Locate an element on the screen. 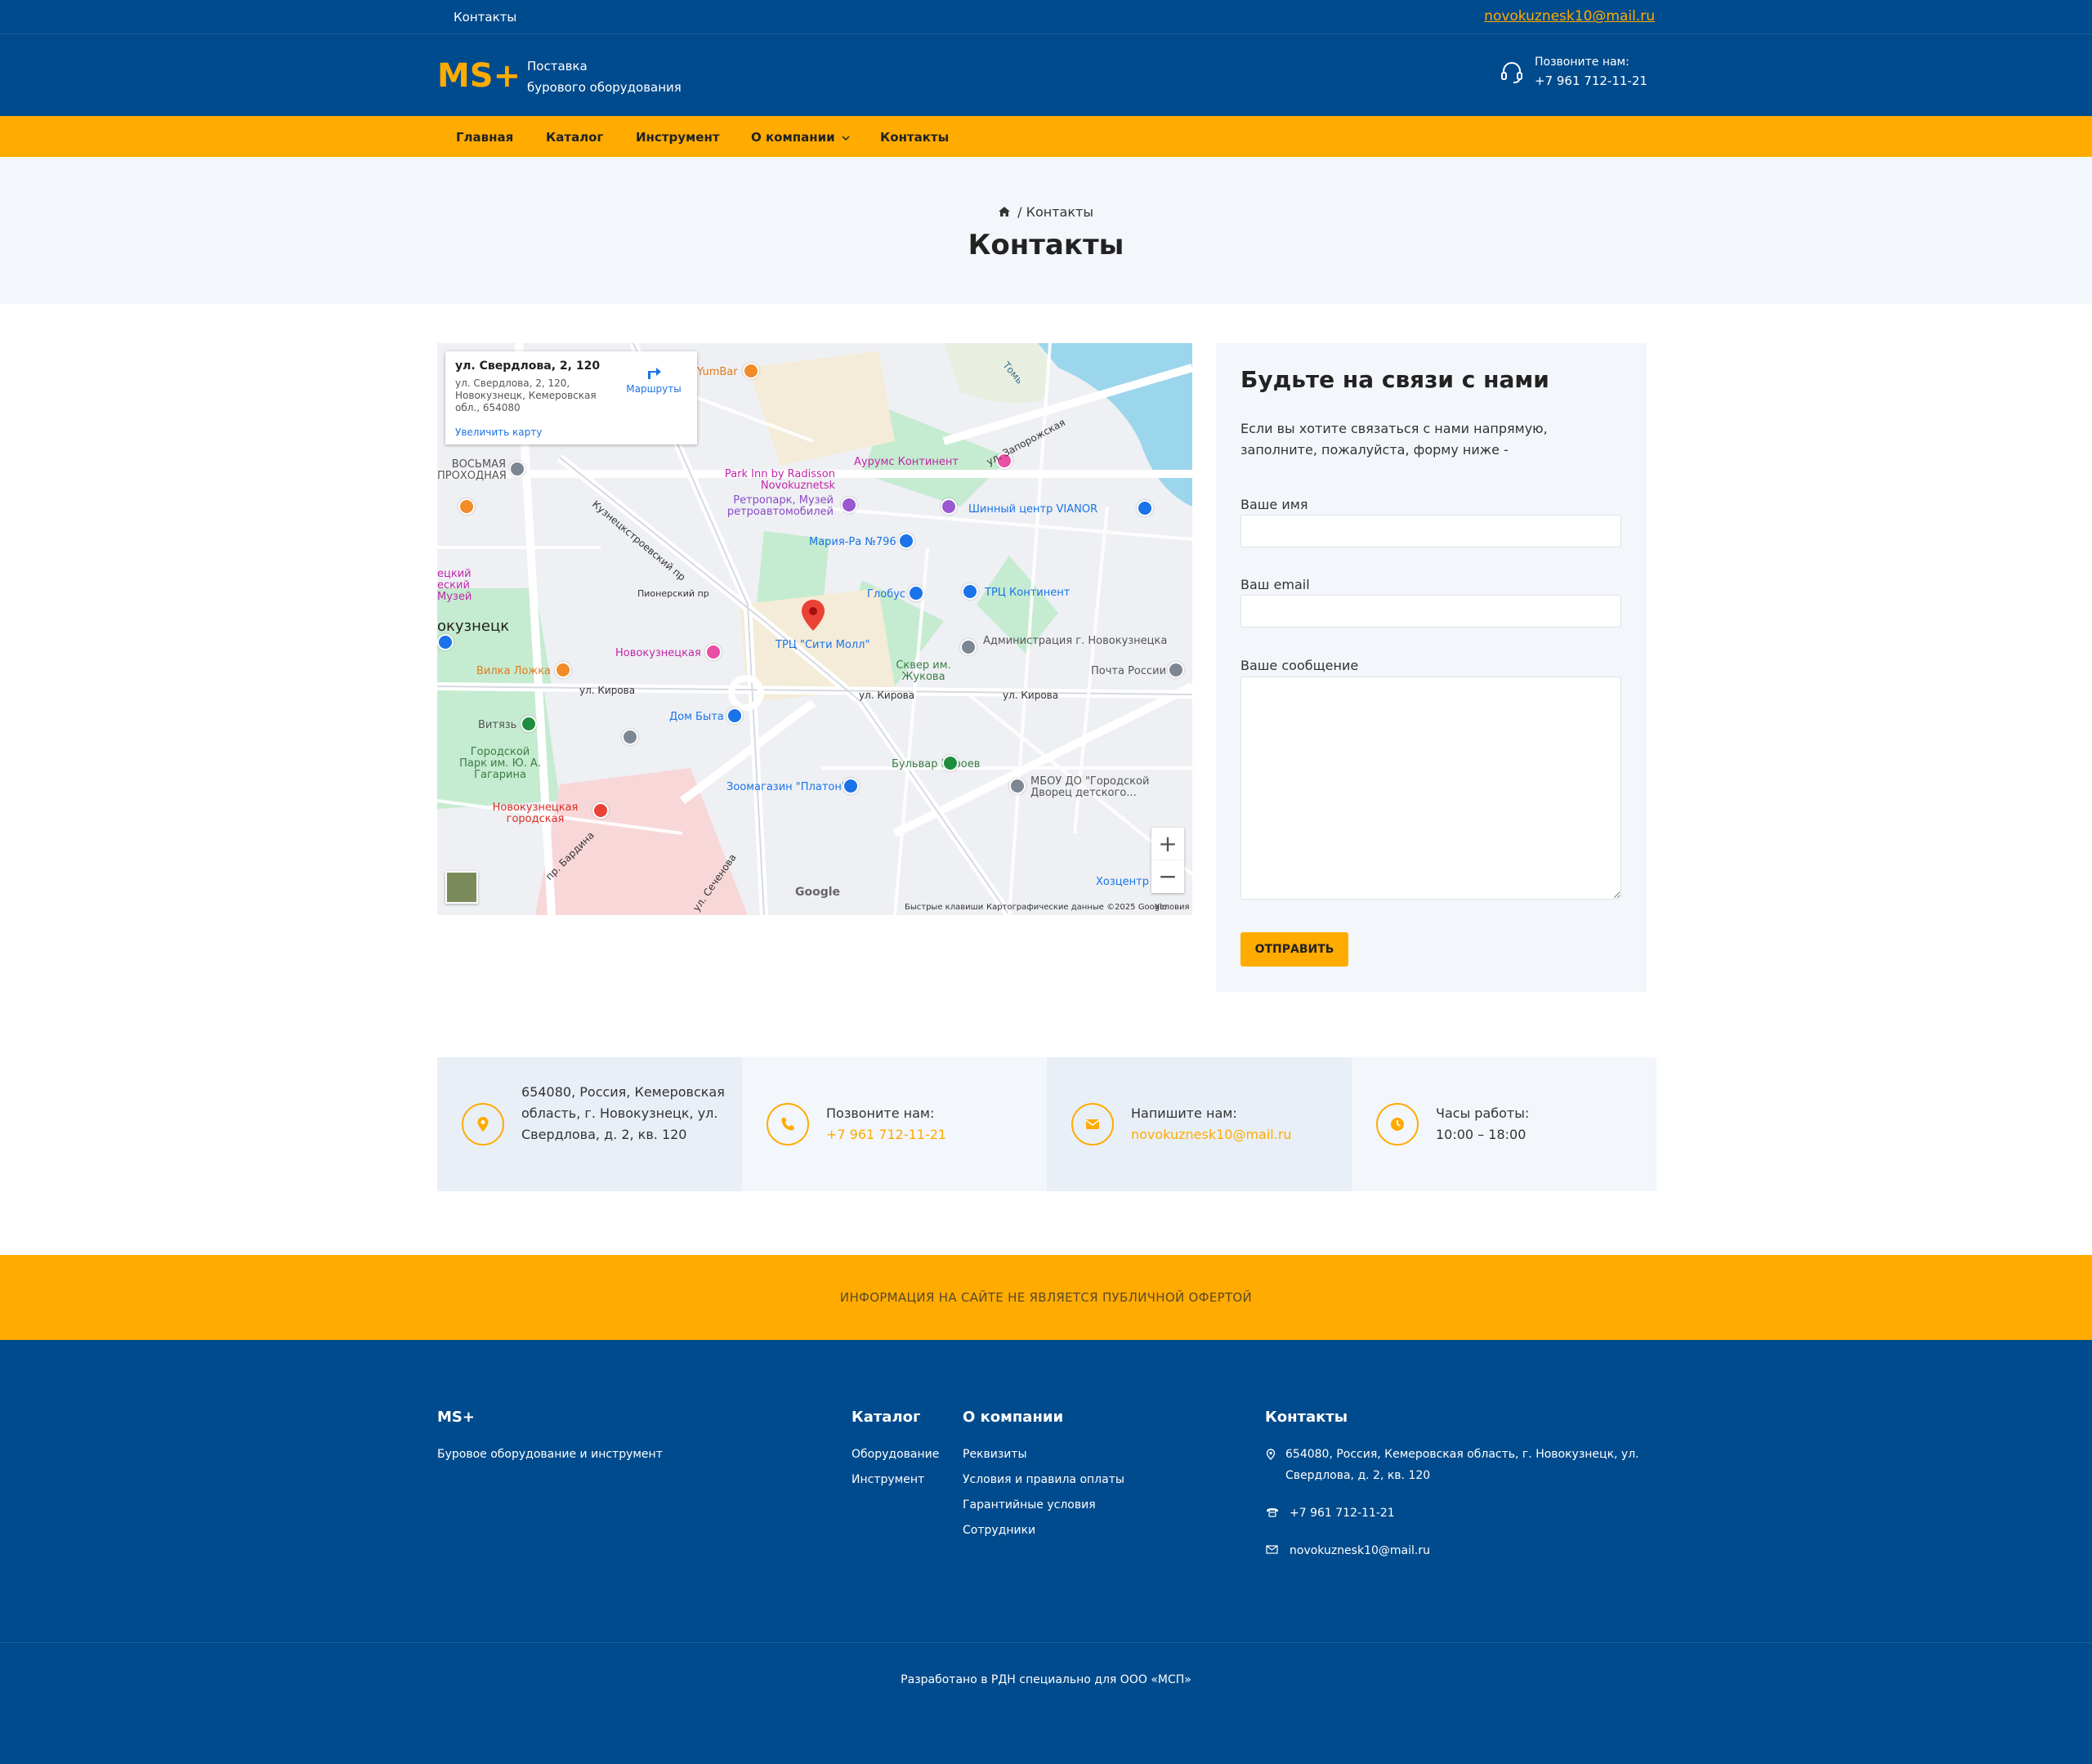  footer-email: novokuznesk10@mail.ru is located at coordinates (1360, 1550).